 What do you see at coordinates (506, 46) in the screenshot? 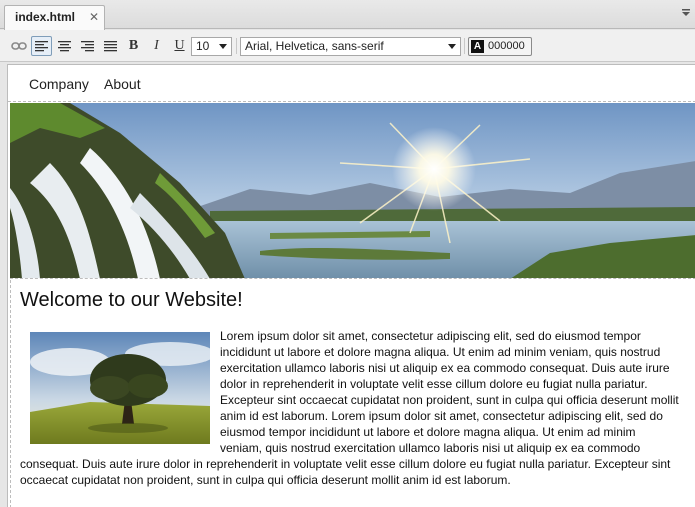
I see `text-color-value: 000000` at bounding box center [506, 46].